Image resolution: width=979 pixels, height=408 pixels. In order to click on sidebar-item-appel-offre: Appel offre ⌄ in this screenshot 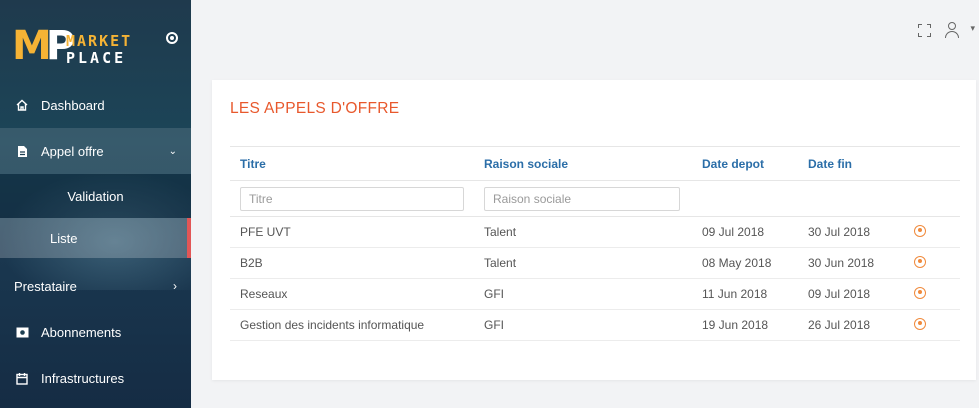, I will do `click(95, 151)`.